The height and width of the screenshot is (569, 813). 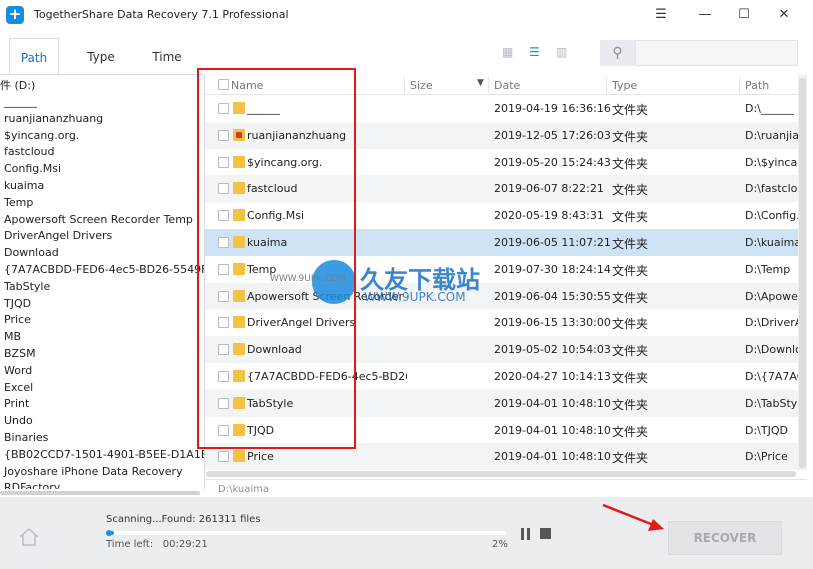 I want to click on tree-item: TabStyle, so click(x=27, y=286).